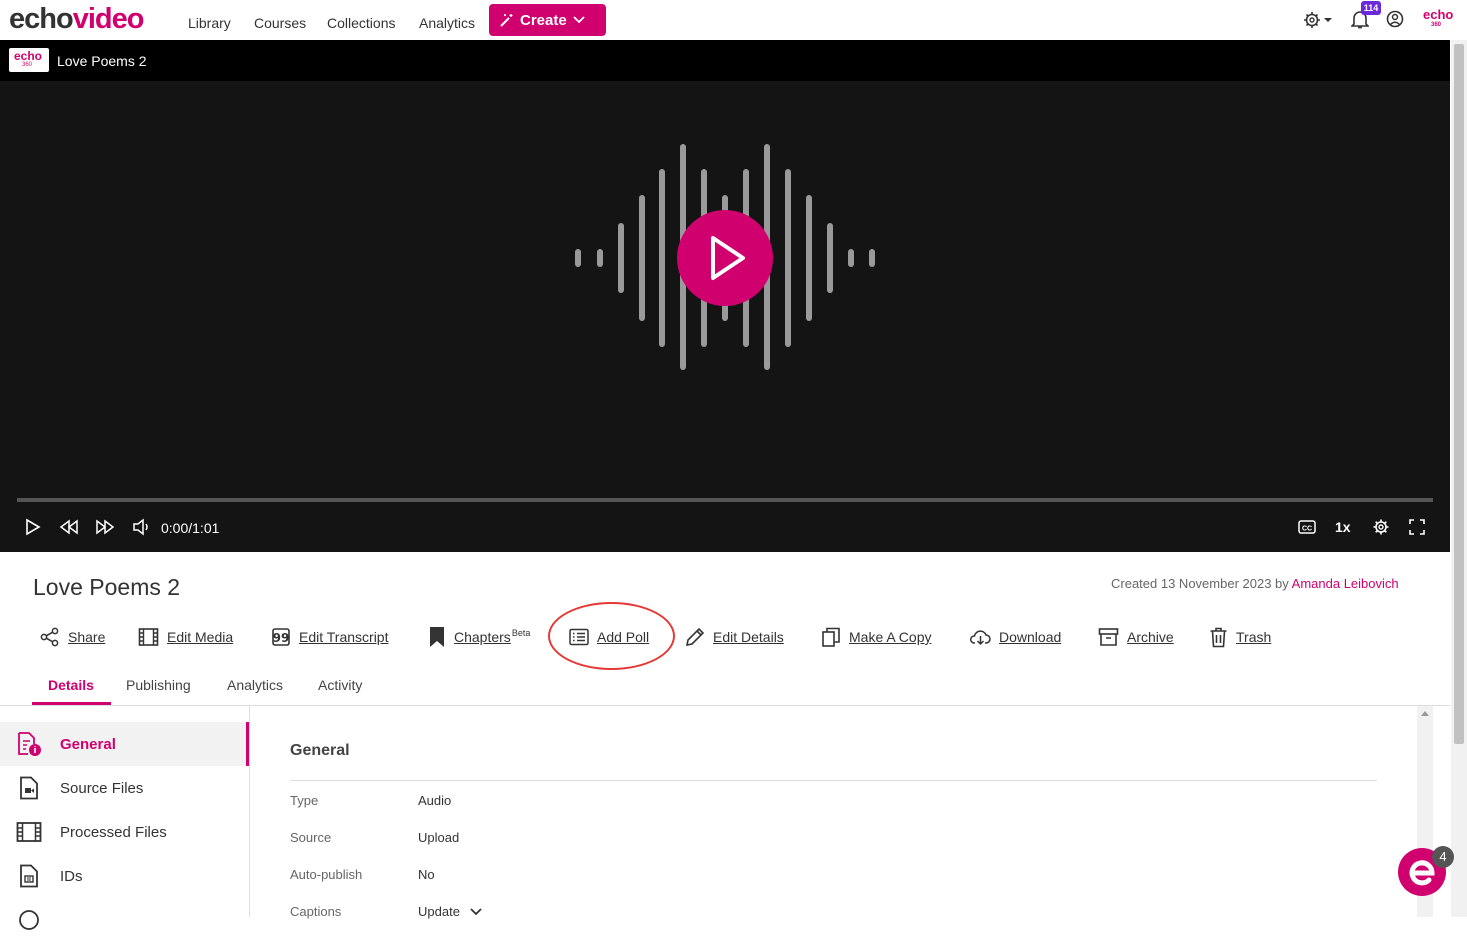  Describe the element at coordinates (1318, 20) in the screenshot. I see `settings-icon` at that location.